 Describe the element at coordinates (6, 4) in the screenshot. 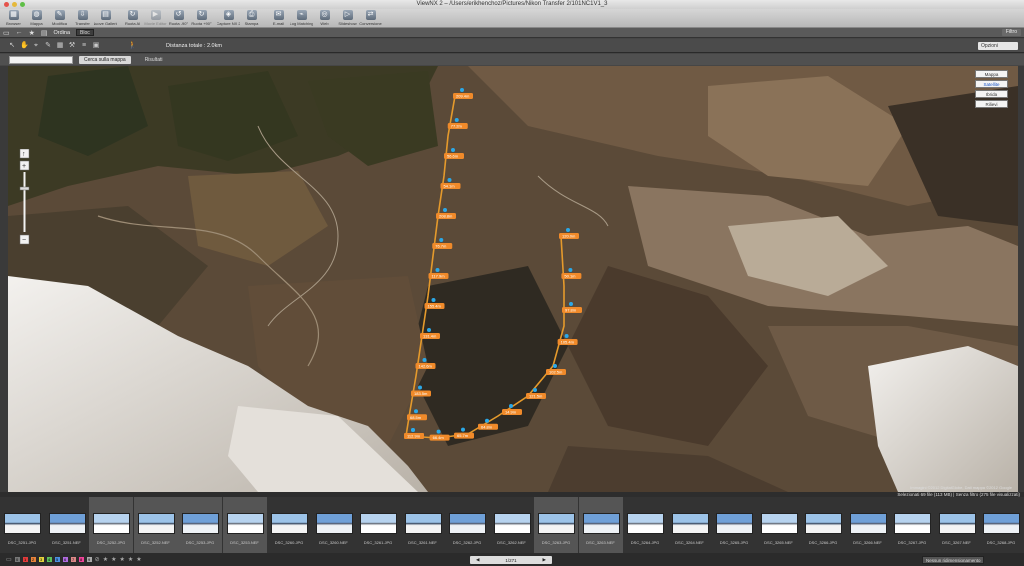

I see `close-window-button` at that location.